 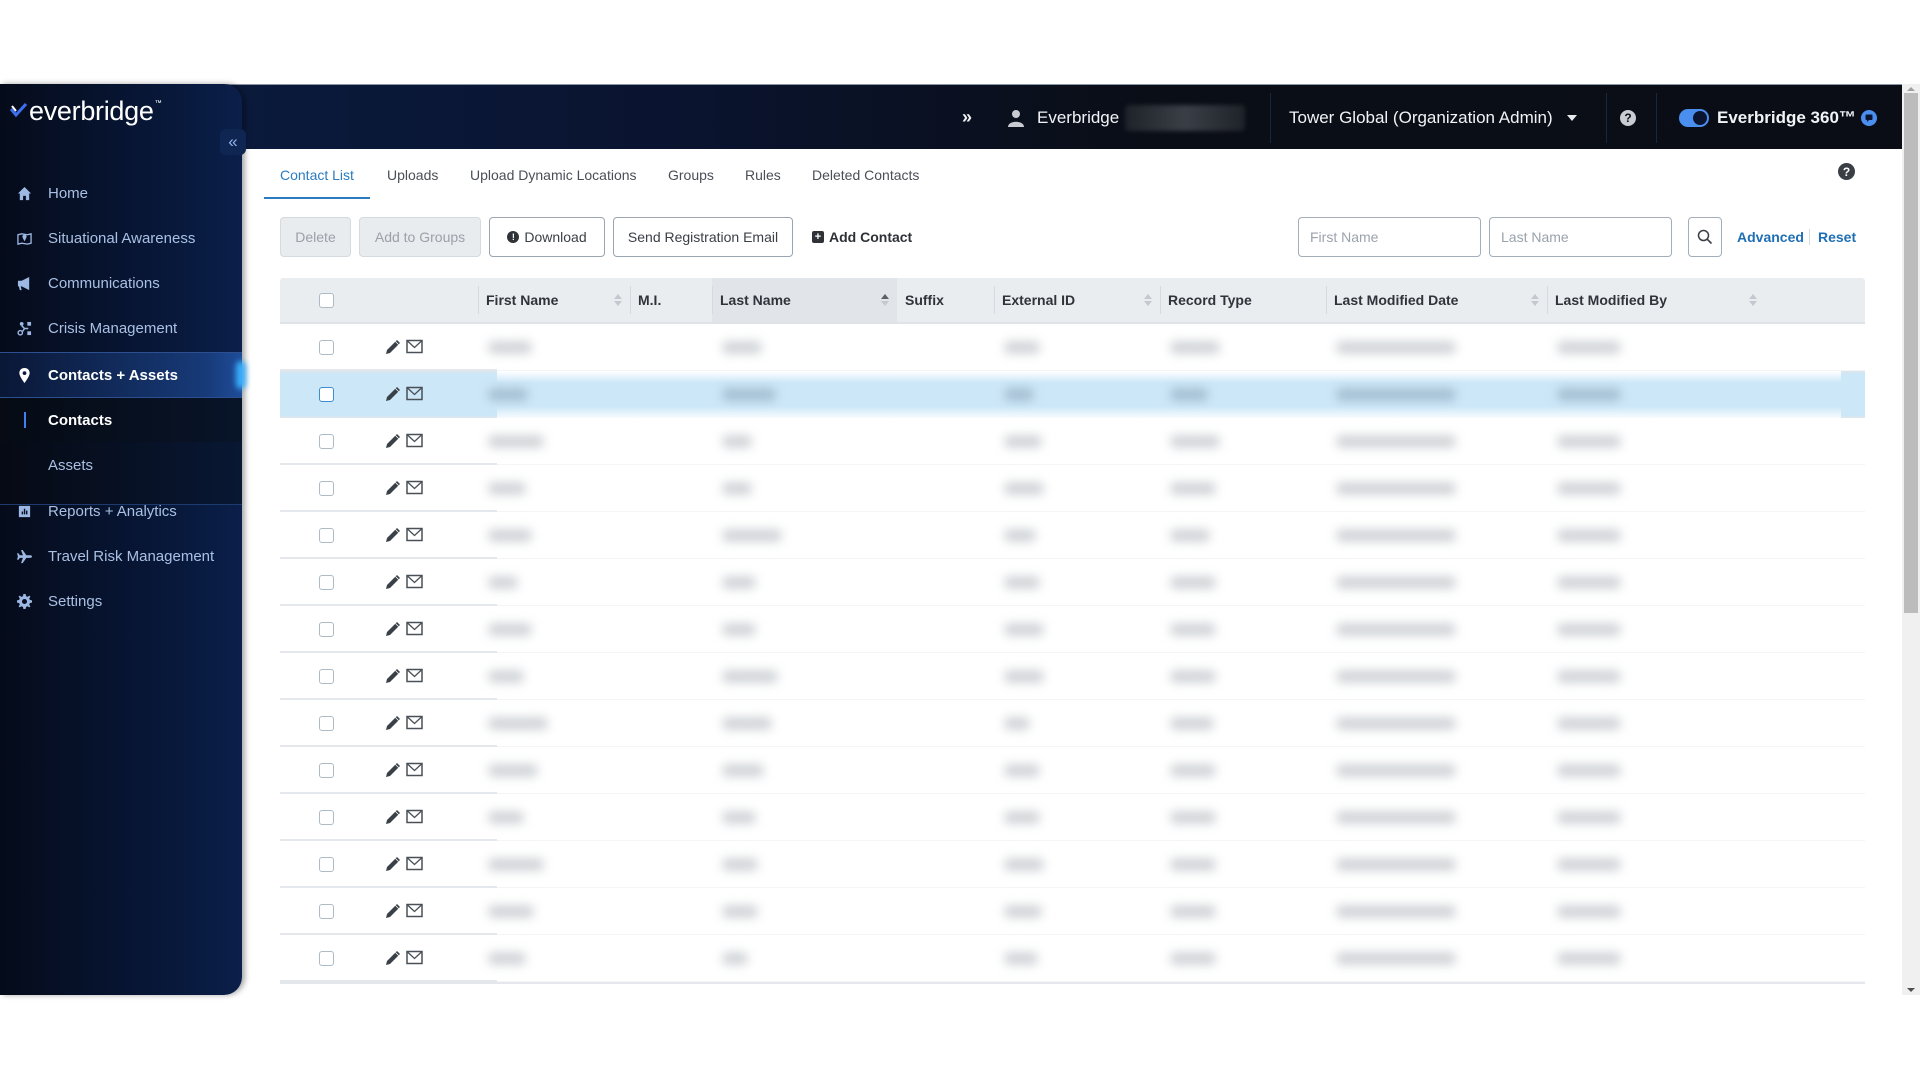 What do you see at coordinates (703, 237) in the screenshot?
I see `send-registration-email-button: Send Registration Email` at bounding box center [703, 237].